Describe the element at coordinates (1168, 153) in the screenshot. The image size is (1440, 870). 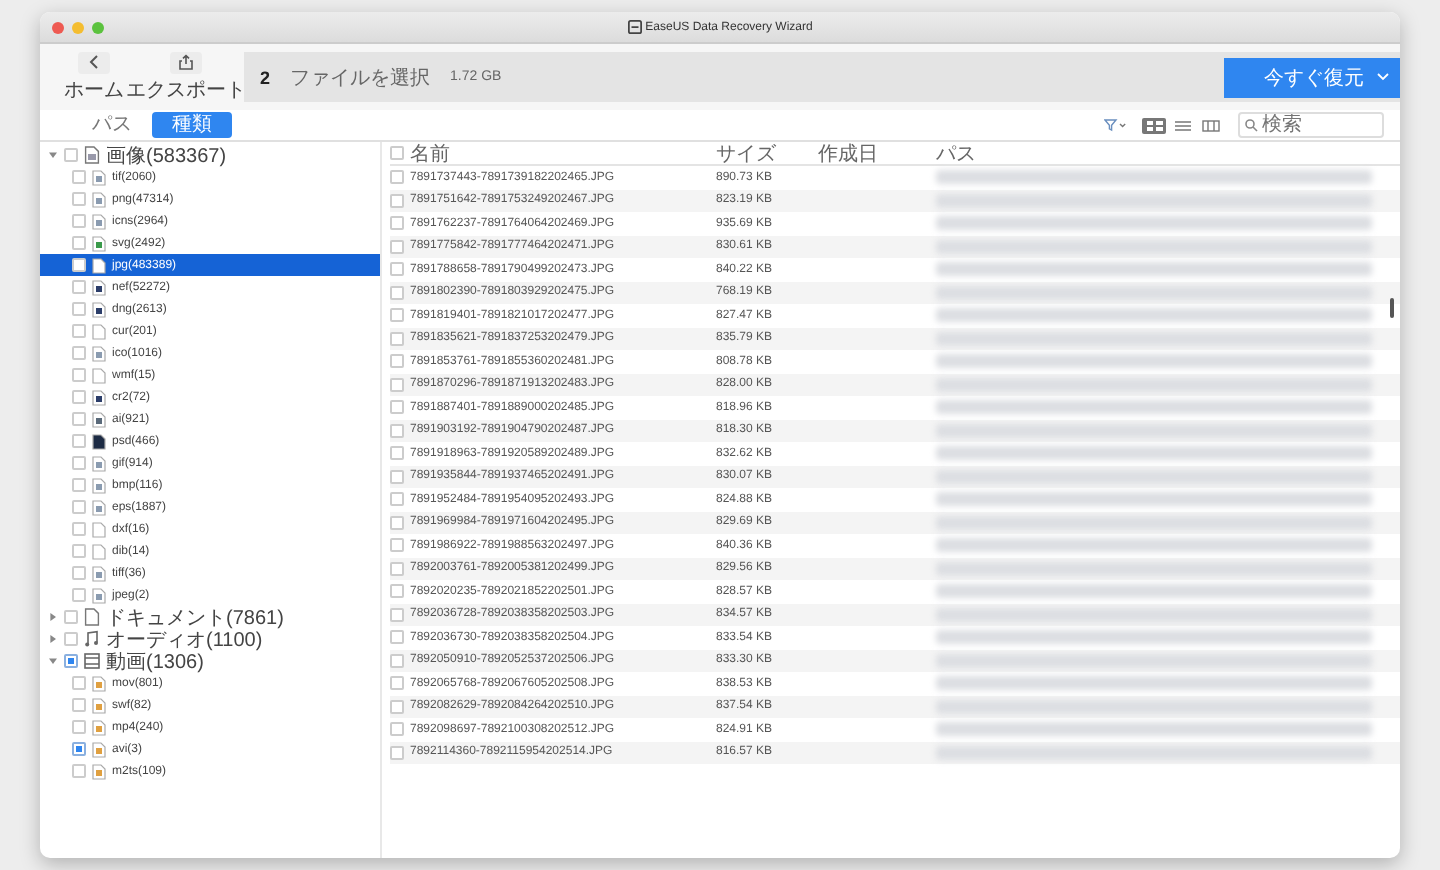
I see `column-header: パス` at that location.